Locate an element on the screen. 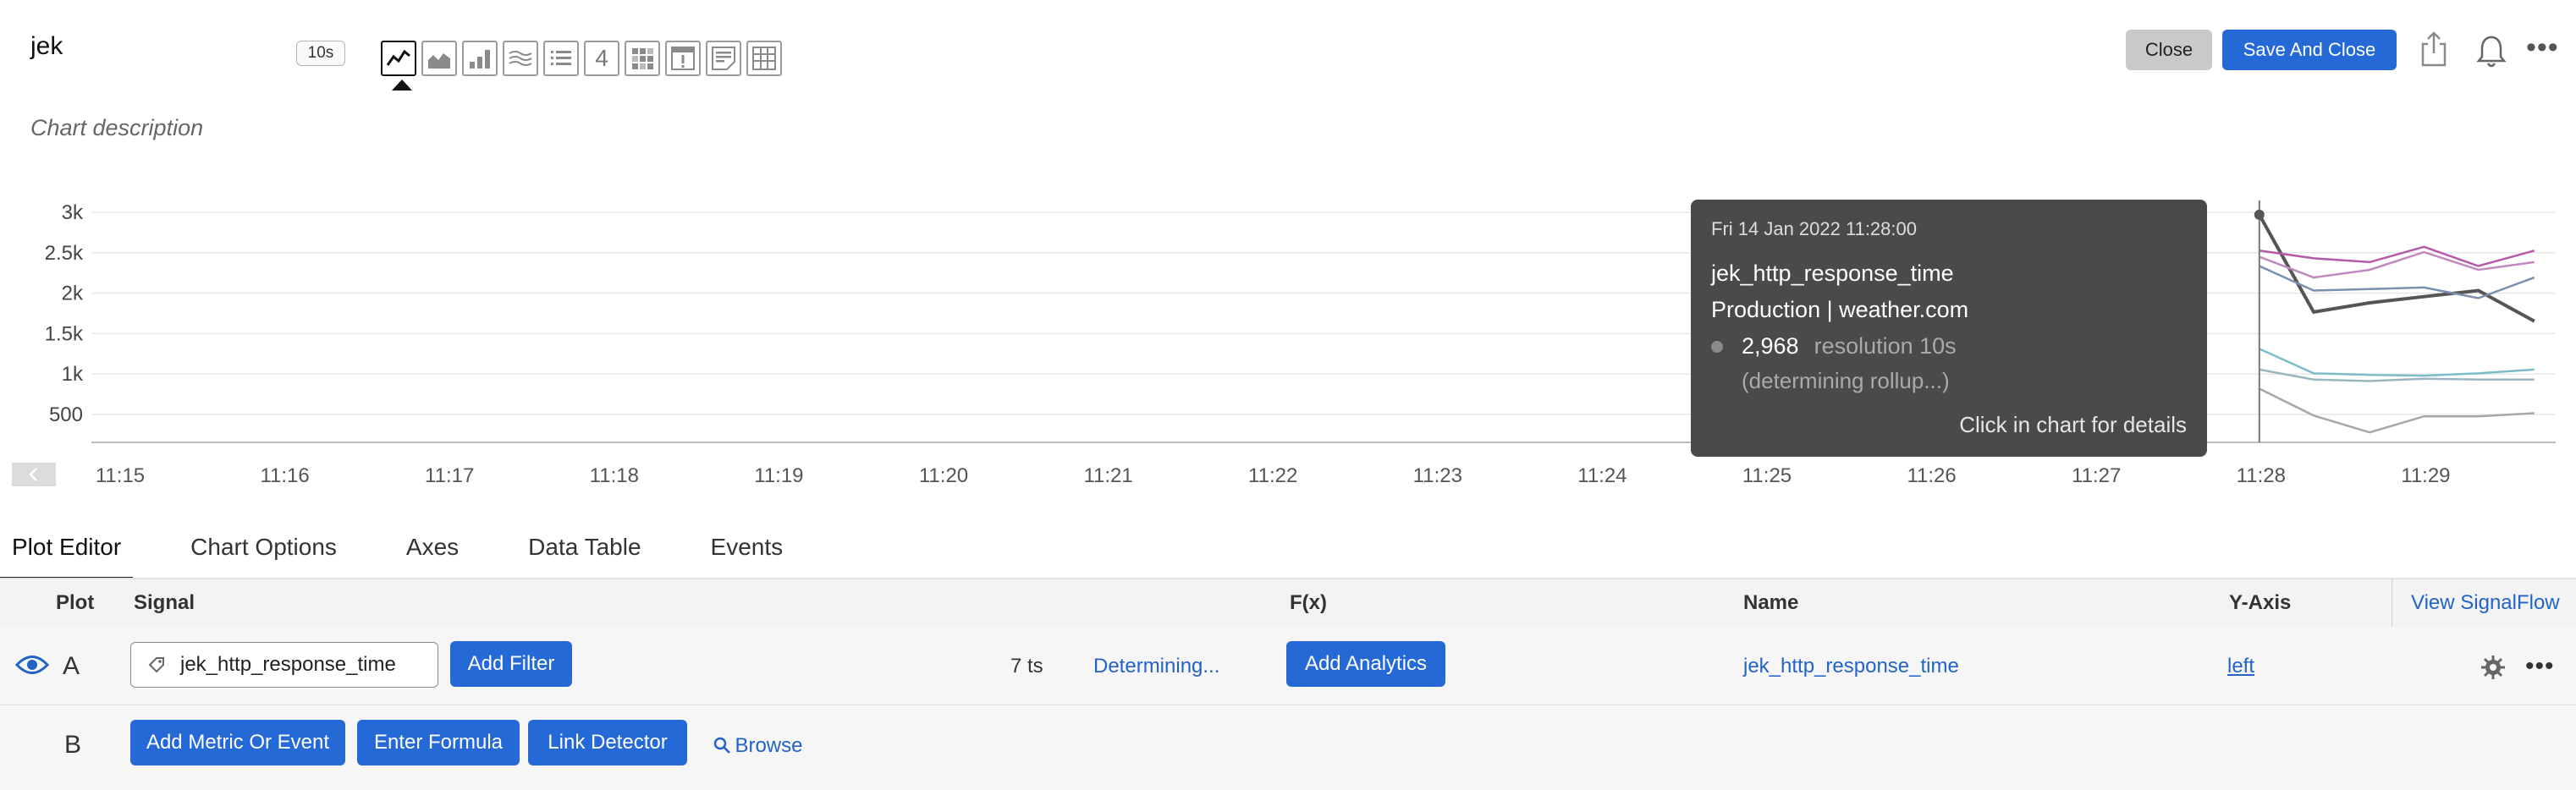  signal-value: jek_http_response_time is located at coordinates (288, 664).